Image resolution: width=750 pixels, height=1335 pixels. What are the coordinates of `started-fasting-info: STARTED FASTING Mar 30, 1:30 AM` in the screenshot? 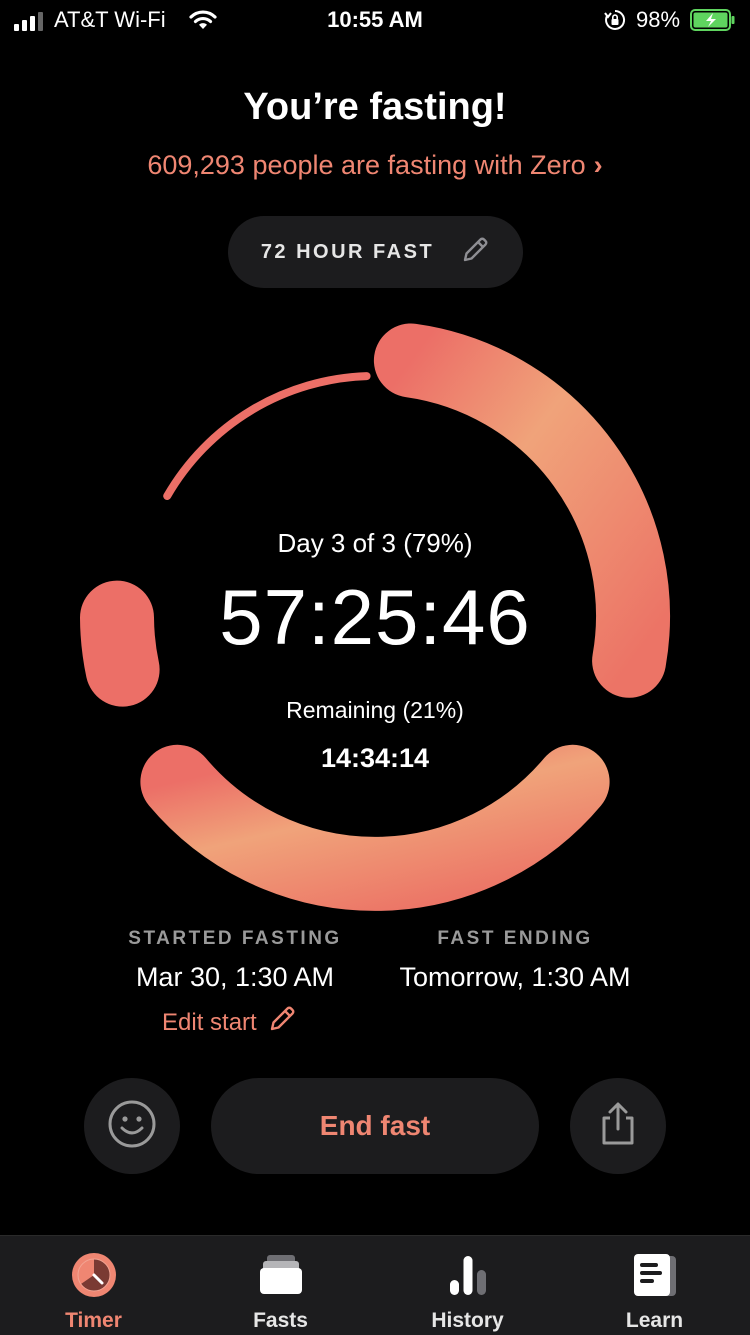 It's located at (235, 960).